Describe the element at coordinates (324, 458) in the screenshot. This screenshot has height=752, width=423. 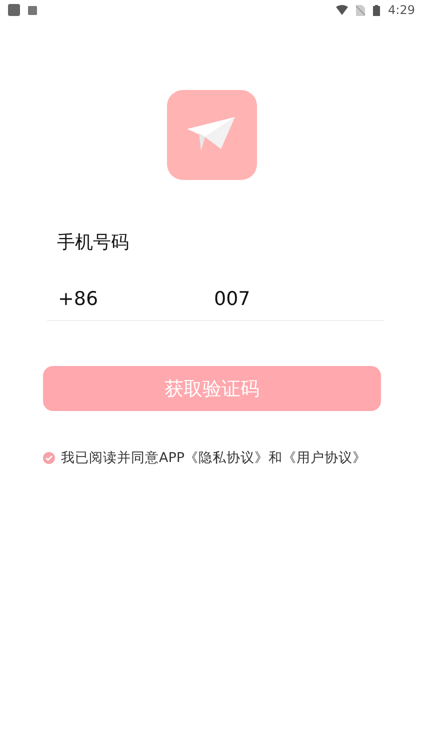
I see `user-agreement-link: 《用户协议》` at that location.